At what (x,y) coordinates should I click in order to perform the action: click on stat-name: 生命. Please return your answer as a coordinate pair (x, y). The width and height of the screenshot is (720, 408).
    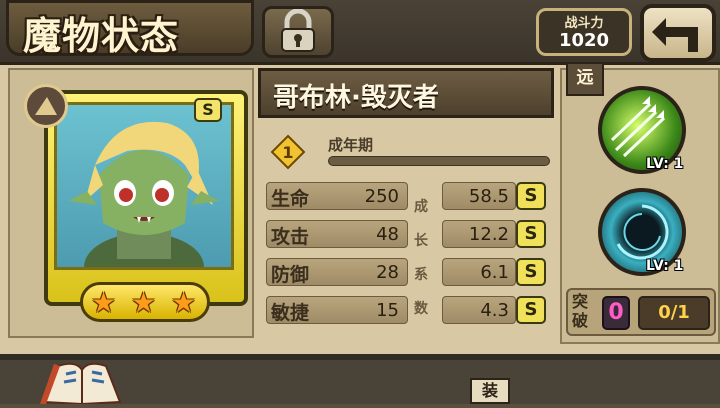
    Looking at the image, I should click on (290, 199).